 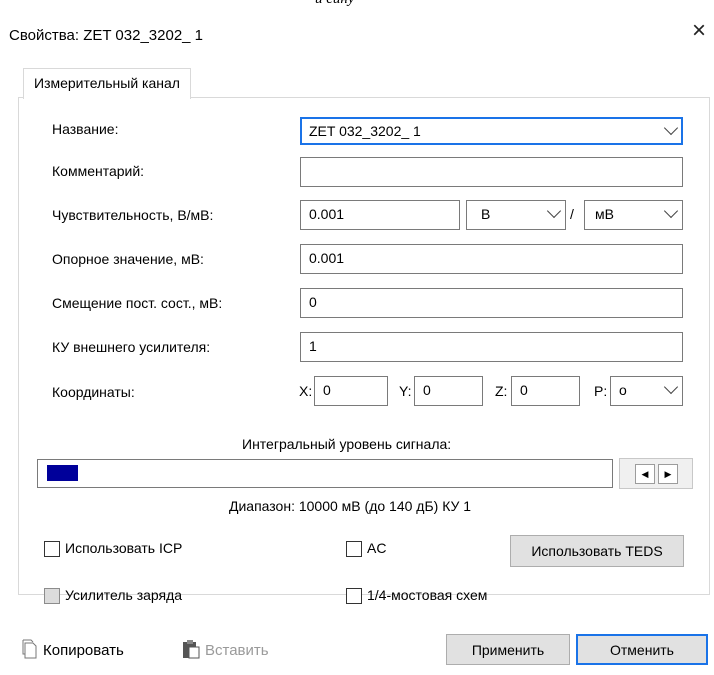 I want to click on window-title: Свойства: ZET 032_3202_ 1, so click(x=106, y=35).